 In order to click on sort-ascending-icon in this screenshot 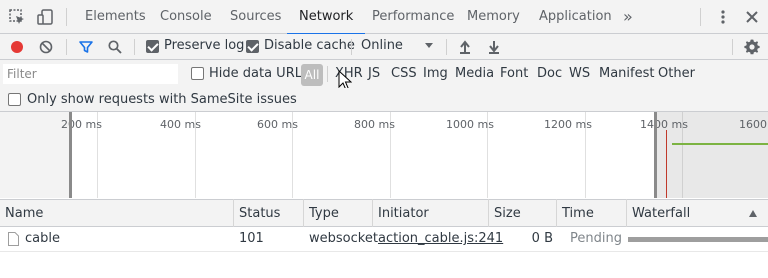, I will do `click(753, 213)`.